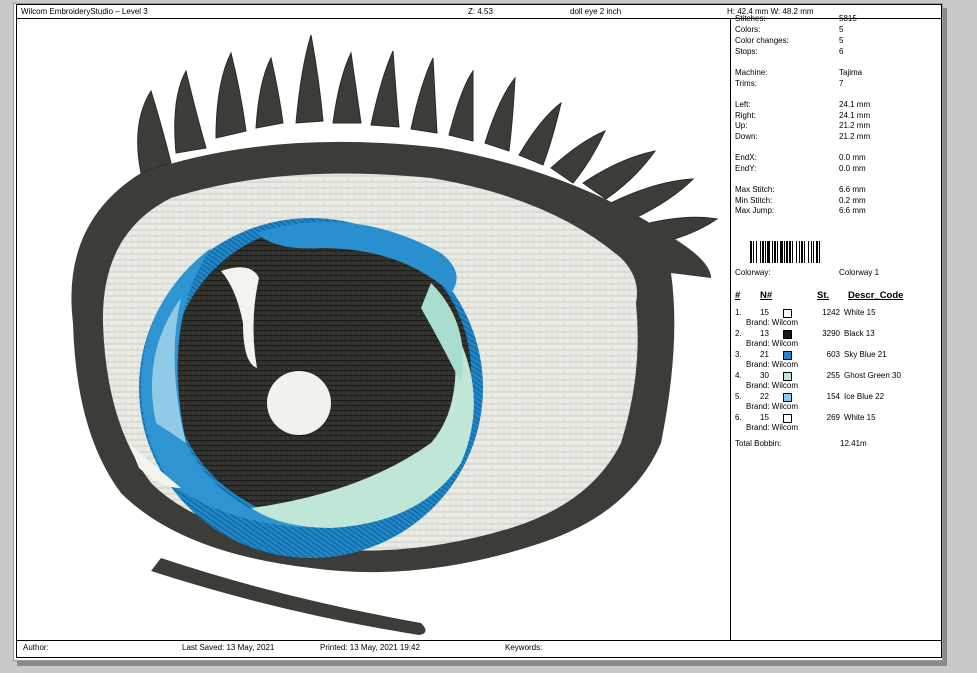  Describe the element at coordinates (754, 200) in the screenshot. I see `stat-label: Min Stitch:` at that location.